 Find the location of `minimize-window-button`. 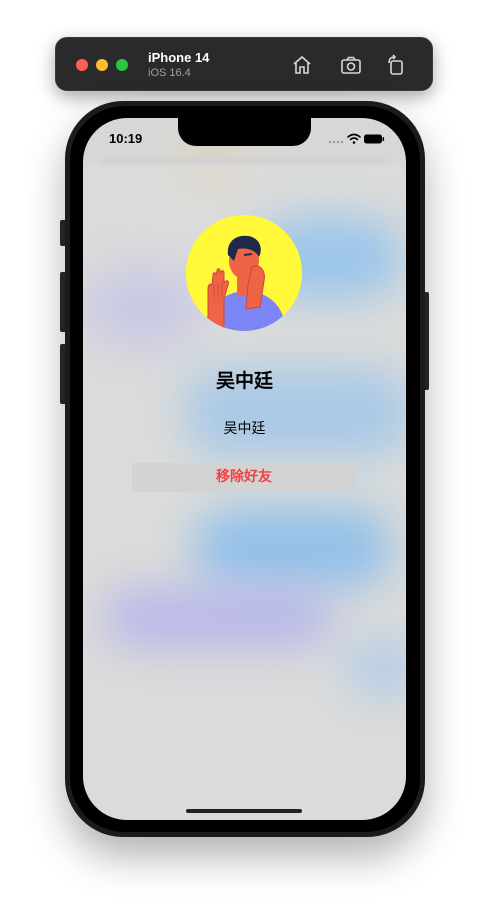

minimize-window-button is located at coordinates (102, 65).